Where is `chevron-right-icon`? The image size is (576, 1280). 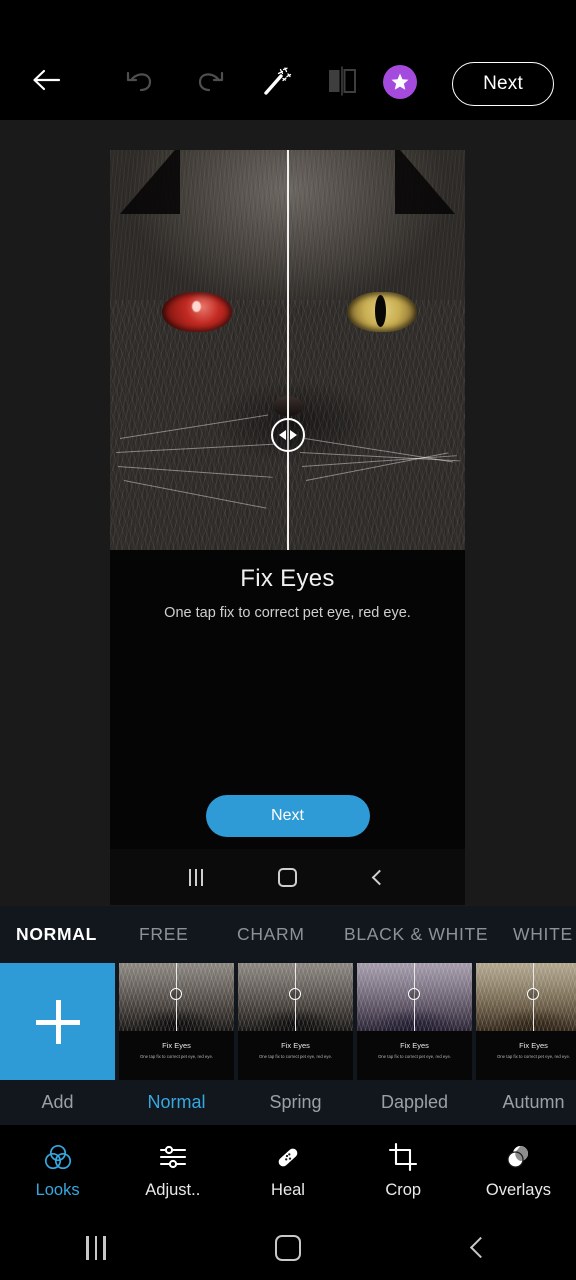
chevron-right-icon is located at coordinates (293, 435).